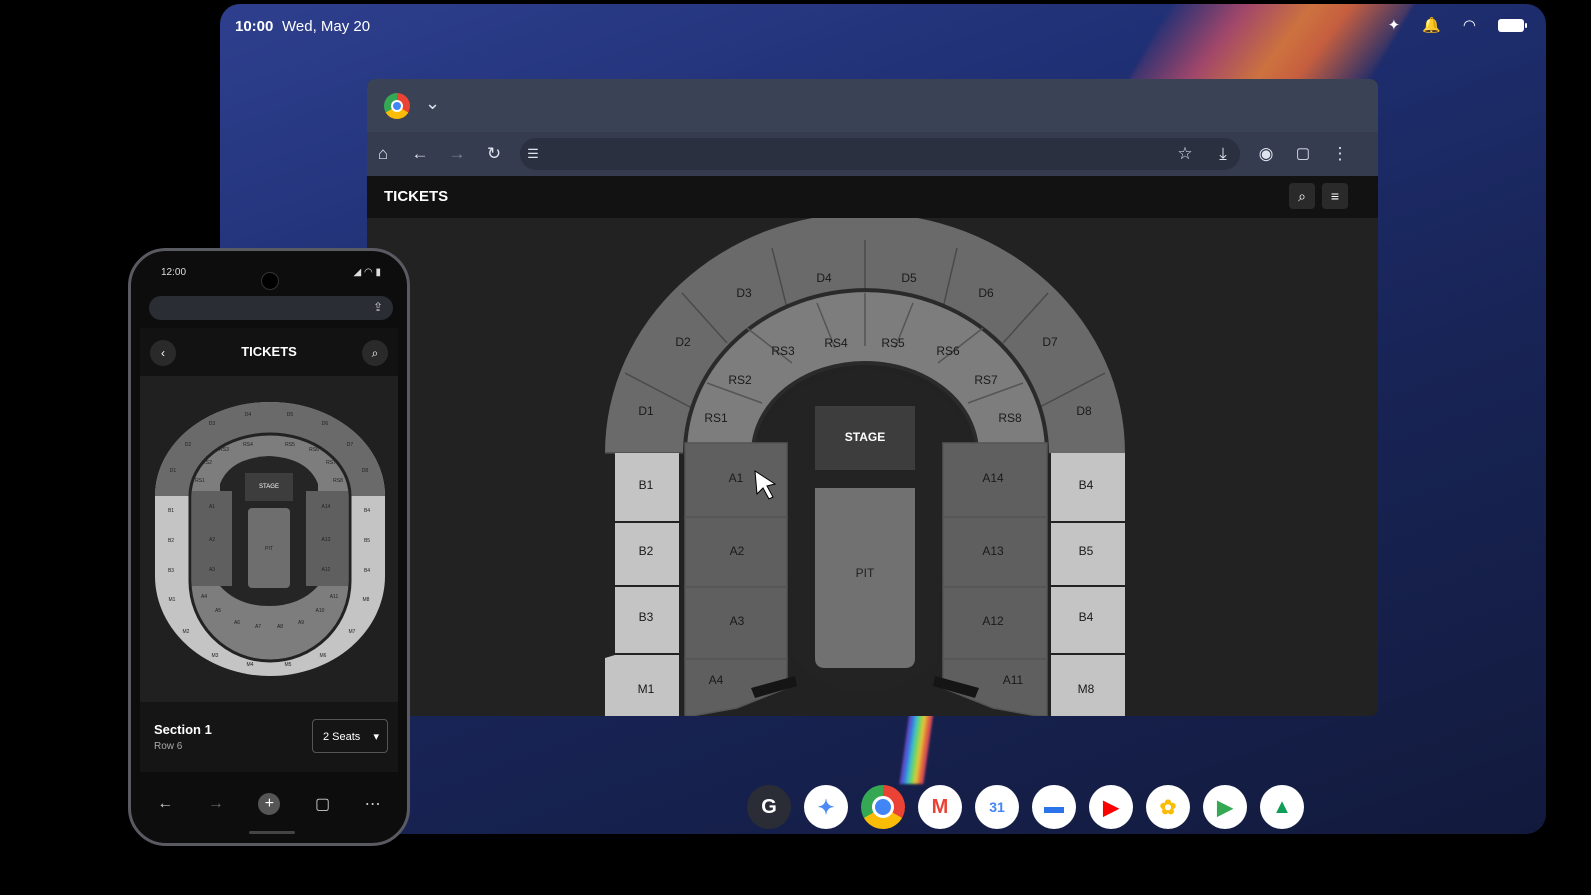  What do you see at coordinates (1168, 807) in the screenshot?
I see `photos-app-icon: ✿` at bounding box center [1168, 807].